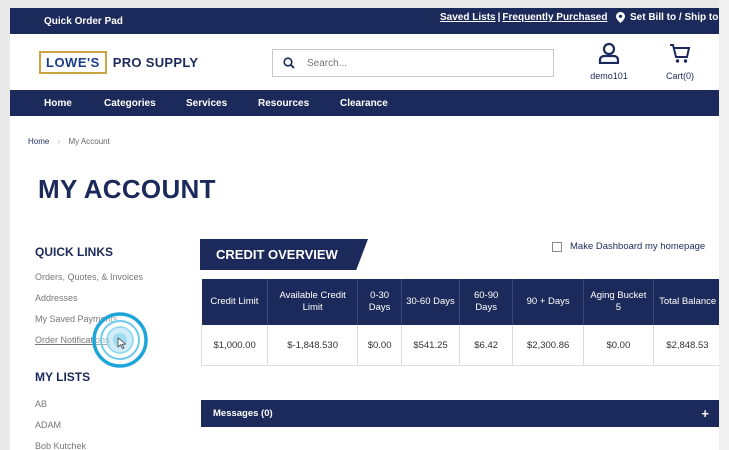 This screenshot has height=450, width=729. Describe the element at coordinates (76, 319) in the screenshot. I see `quick-link-saved-payments: My Saved Payments` at that location.